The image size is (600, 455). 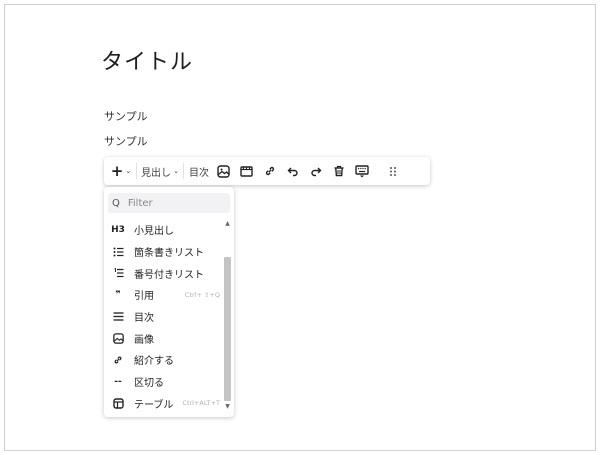 I want to click on menu-item-label: 引用, so click(x=144, y=297).